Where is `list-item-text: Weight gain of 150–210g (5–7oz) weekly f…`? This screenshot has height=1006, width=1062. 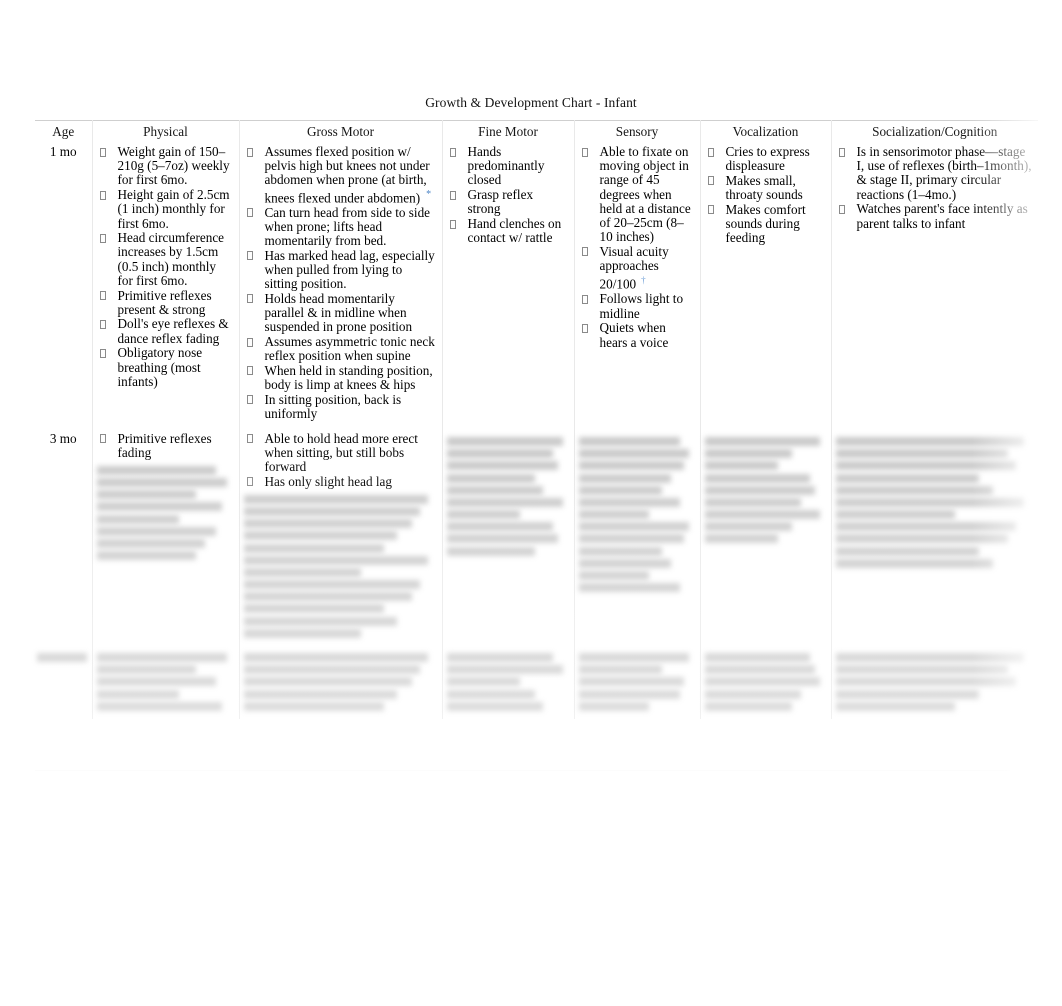
list-item-text: Weight gain of 150–210g (5–7oz) weekly f… is located at coordinates (173, 166).